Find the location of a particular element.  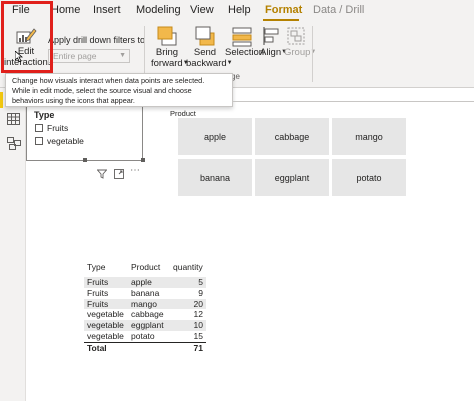

chevron-down-icon: ▼ is located at coordinates (122, 55).